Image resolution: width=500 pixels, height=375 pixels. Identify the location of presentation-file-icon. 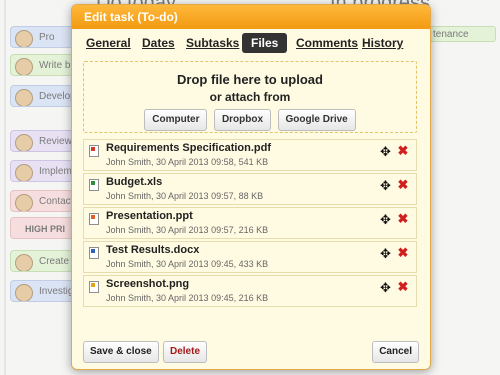
(94, 219).